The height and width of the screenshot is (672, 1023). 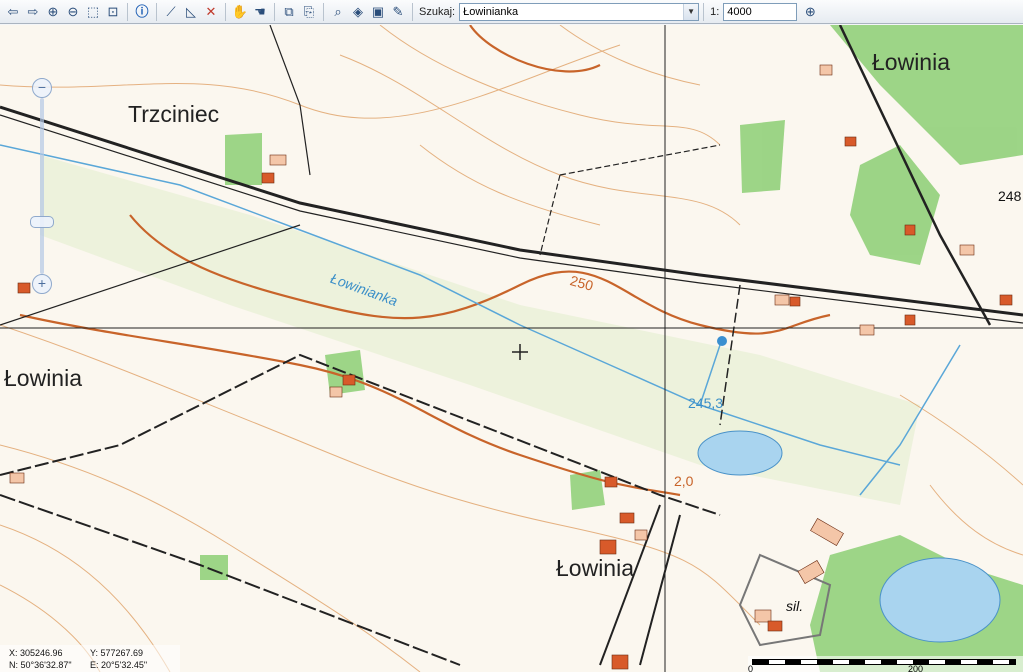 I want to click on search-value: Łowinianka, so click(x=491, y=11).